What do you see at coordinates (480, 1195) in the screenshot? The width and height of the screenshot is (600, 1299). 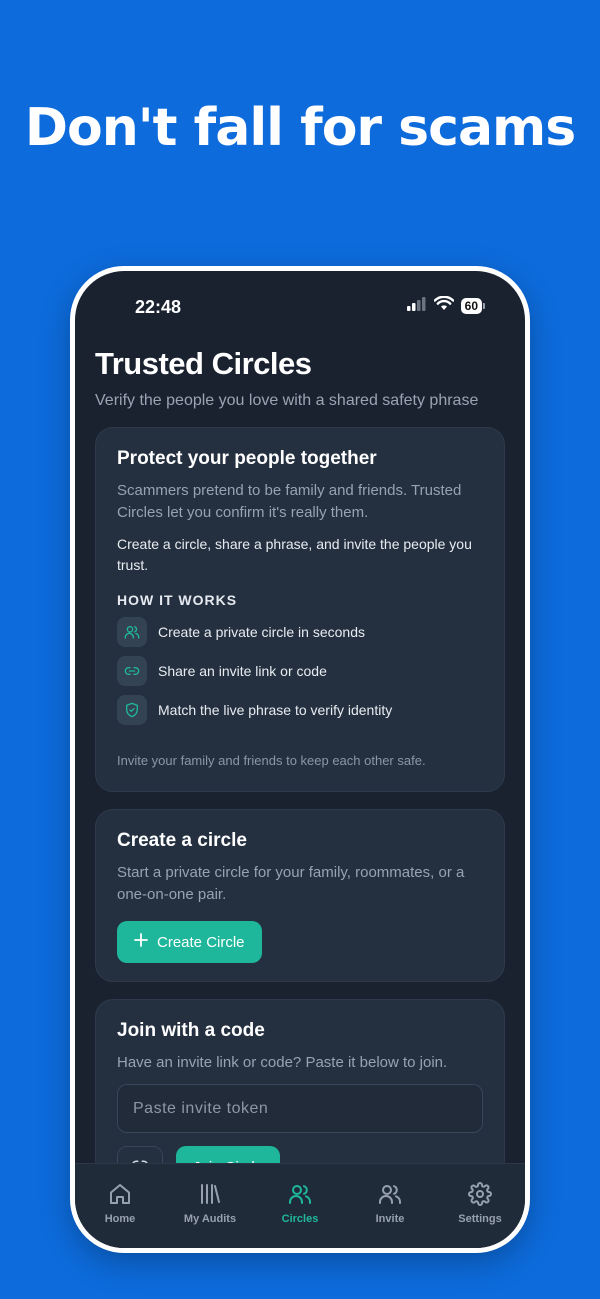 I see `gear-icon` at bounding box center [480, 1195].